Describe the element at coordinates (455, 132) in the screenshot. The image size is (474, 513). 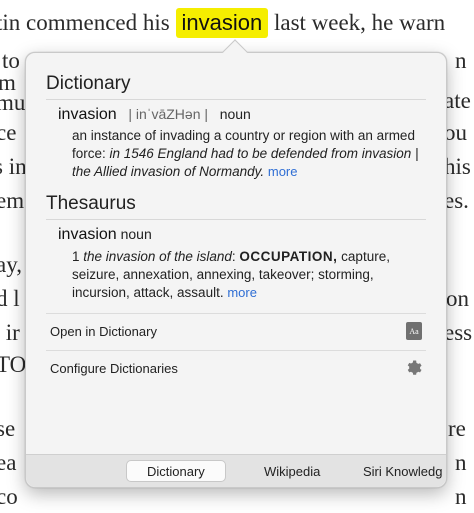
I see `right-fragment: ou` at that location.